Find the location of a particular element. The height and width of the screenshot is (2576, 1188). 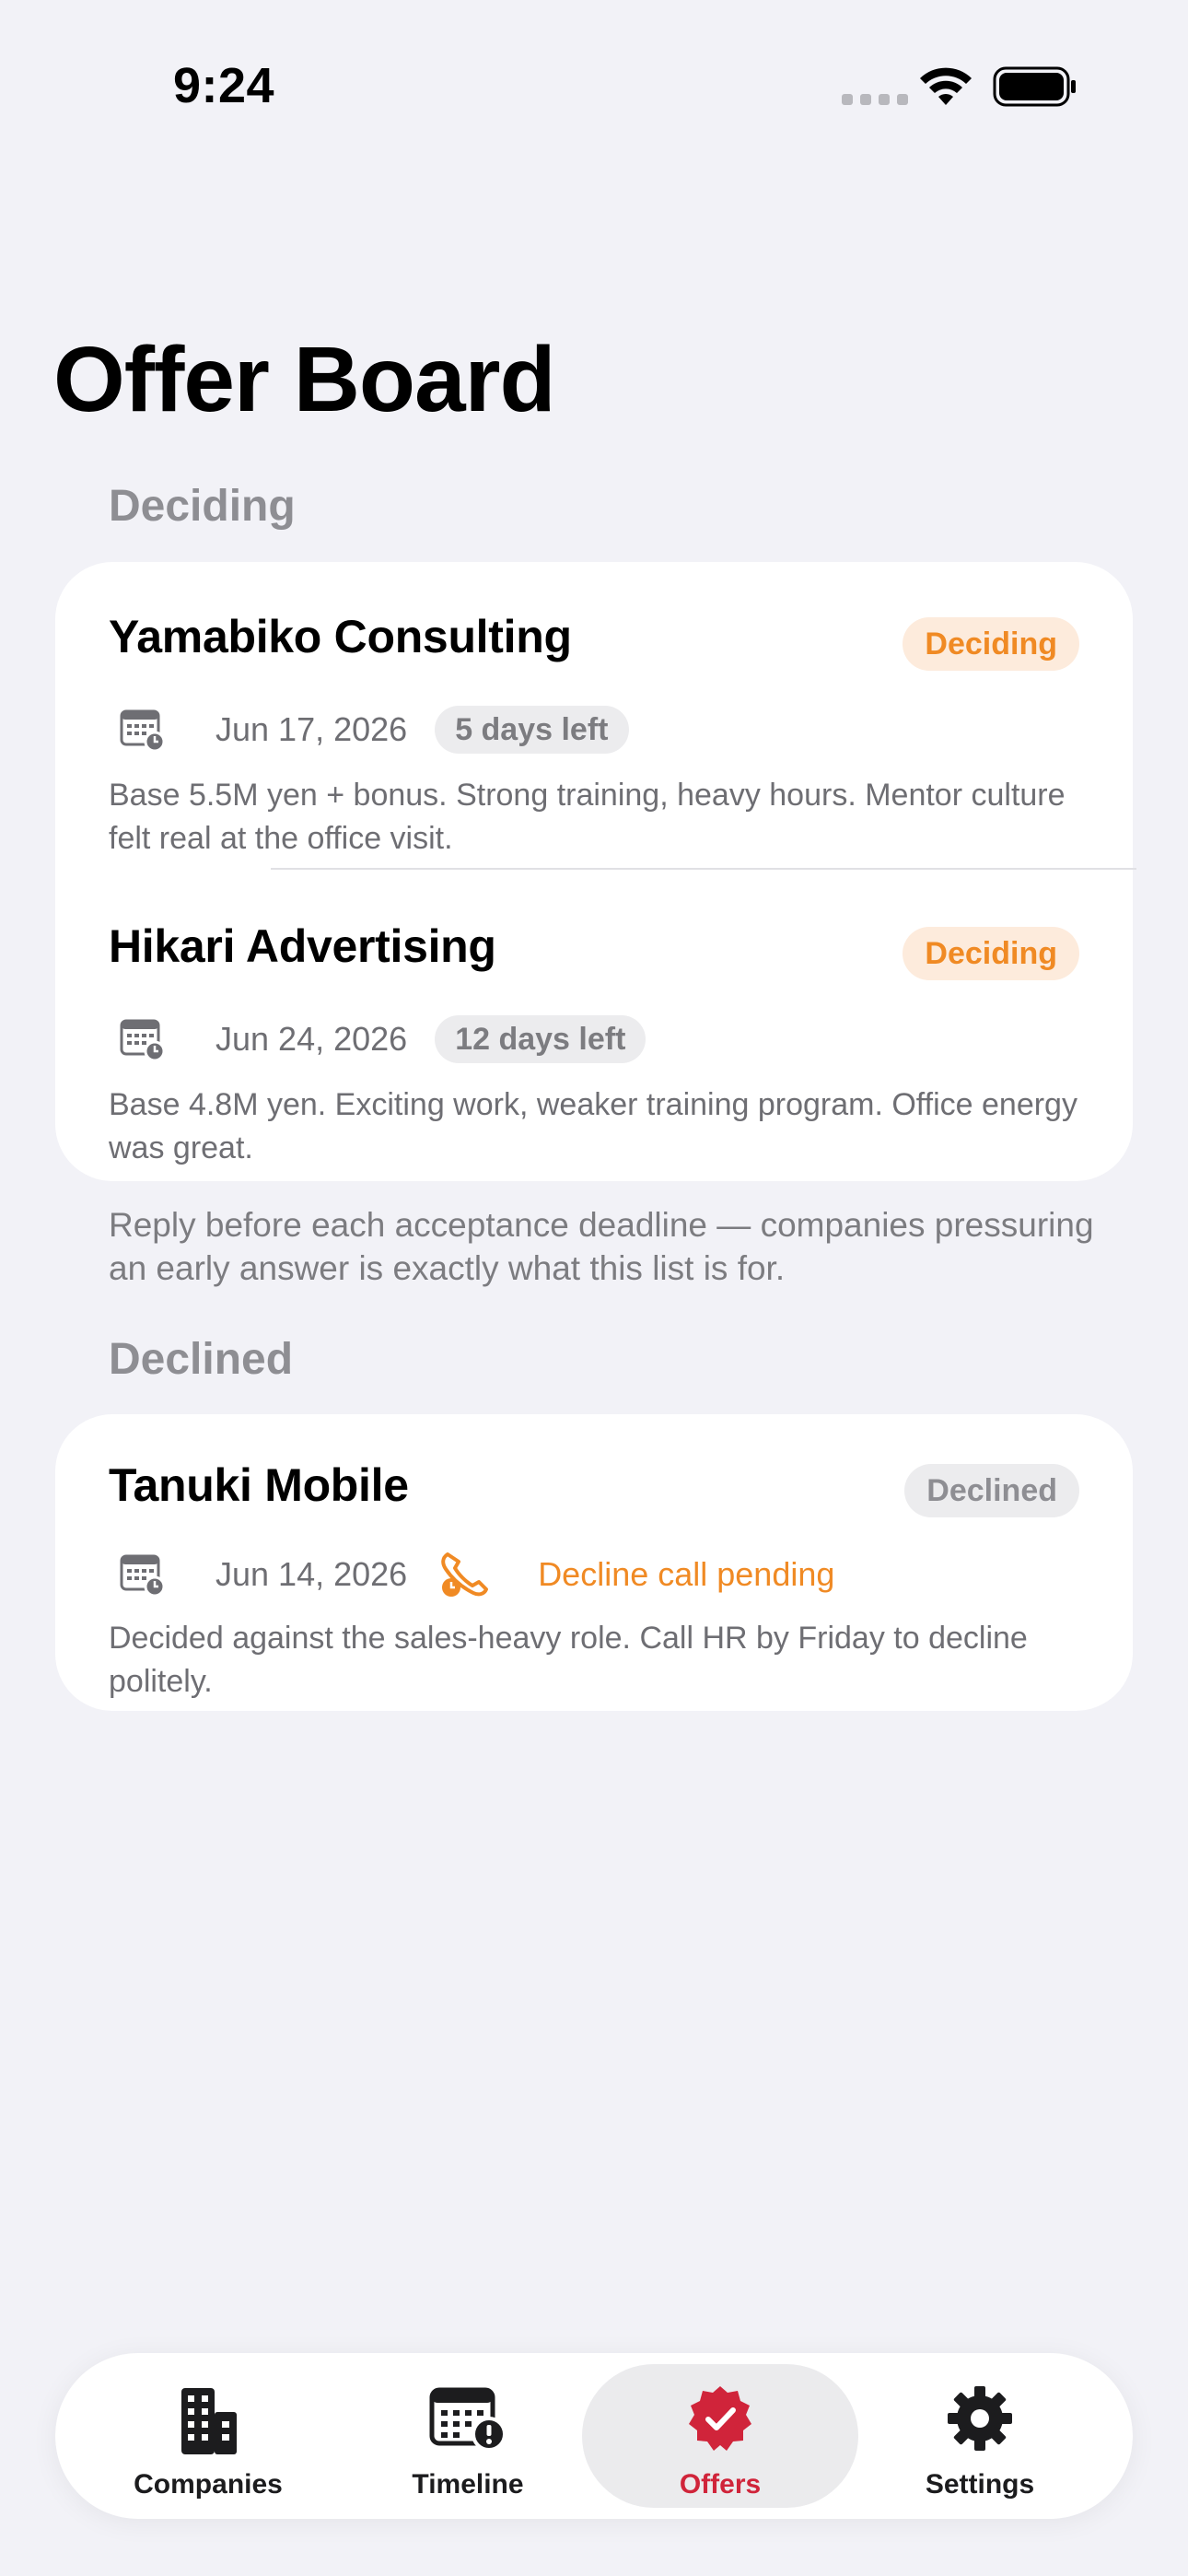

offer-meta: Jun 24, 2026 12 days left is located at coordinates (377, 1039).